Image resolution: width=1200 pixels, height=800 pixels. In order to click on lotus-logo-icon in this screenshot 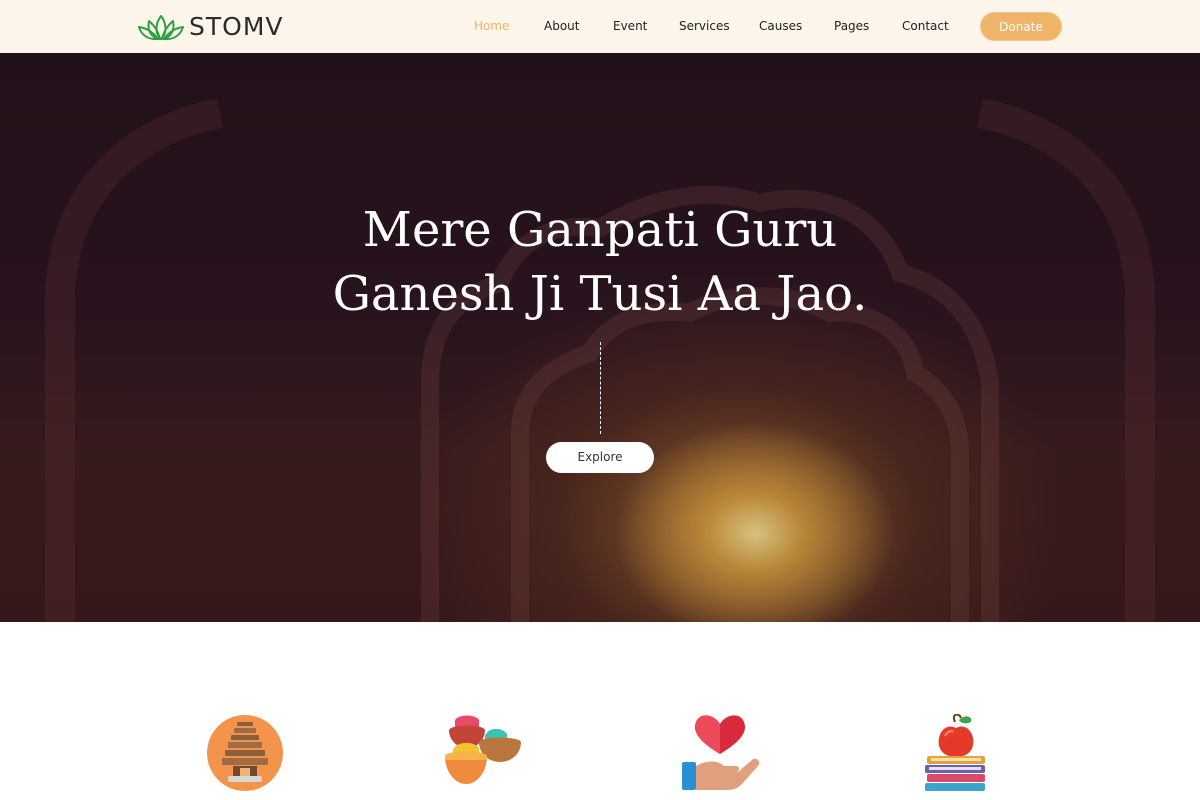, I will do `click(161, 27)`.